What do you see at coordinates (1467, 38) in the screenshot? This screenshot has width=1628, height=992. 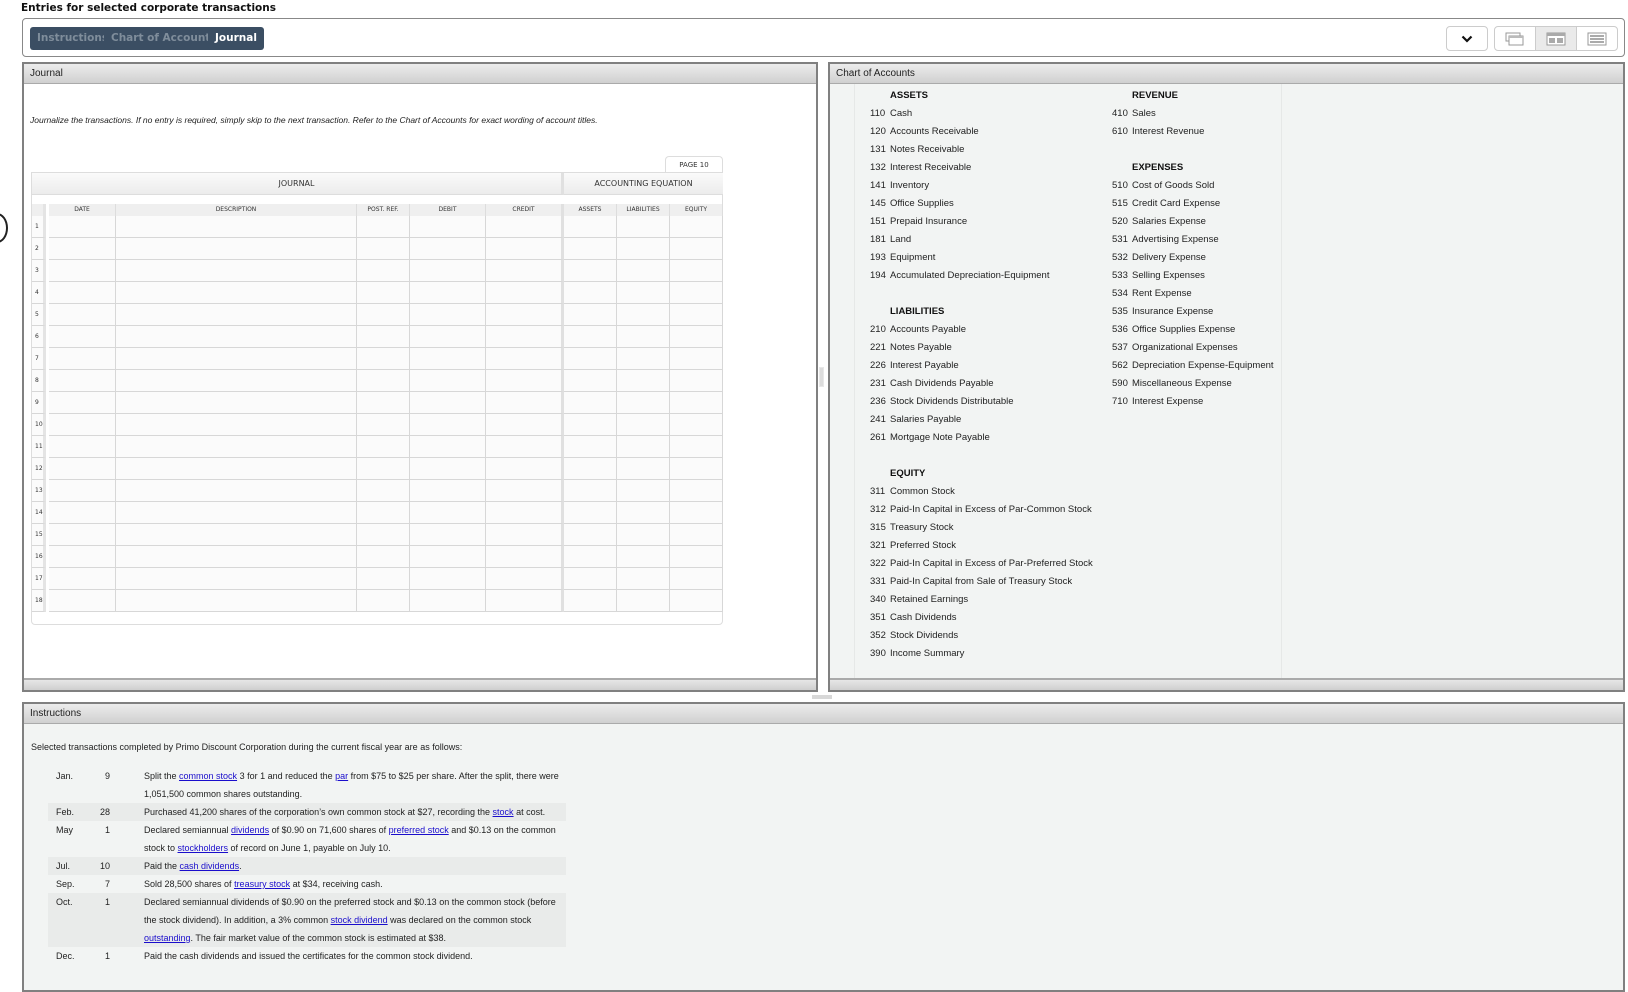 I see `view-dropdown-button` at bounding box center [1467, 38].